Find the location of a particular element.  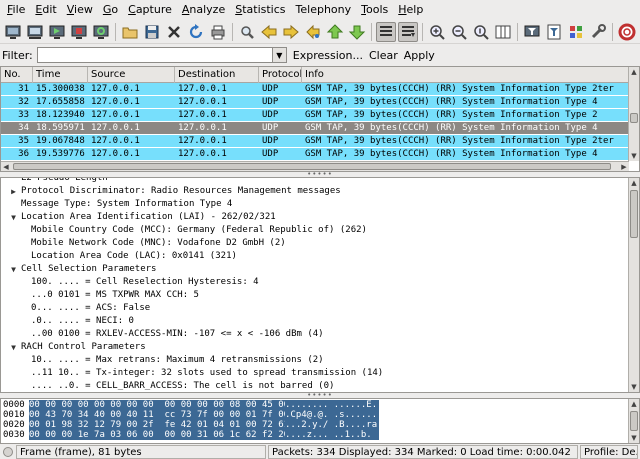

column-header-source: Source is located at coordinates (131, 75).